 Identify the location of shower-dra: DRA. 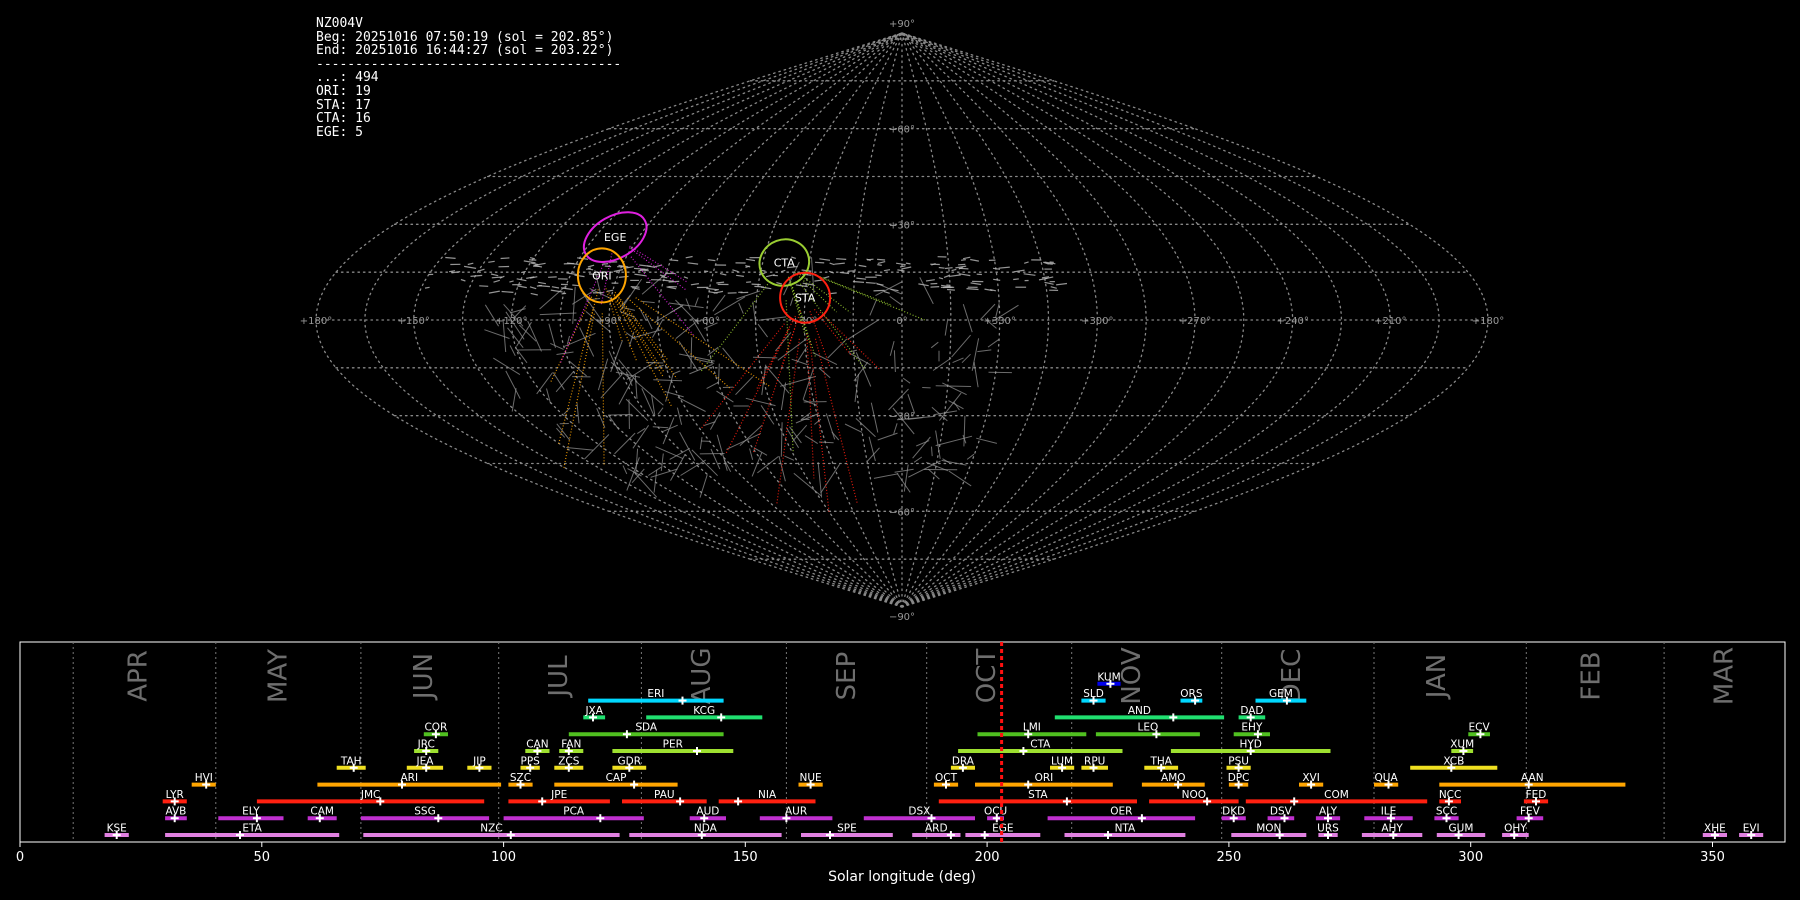
(962, 763).